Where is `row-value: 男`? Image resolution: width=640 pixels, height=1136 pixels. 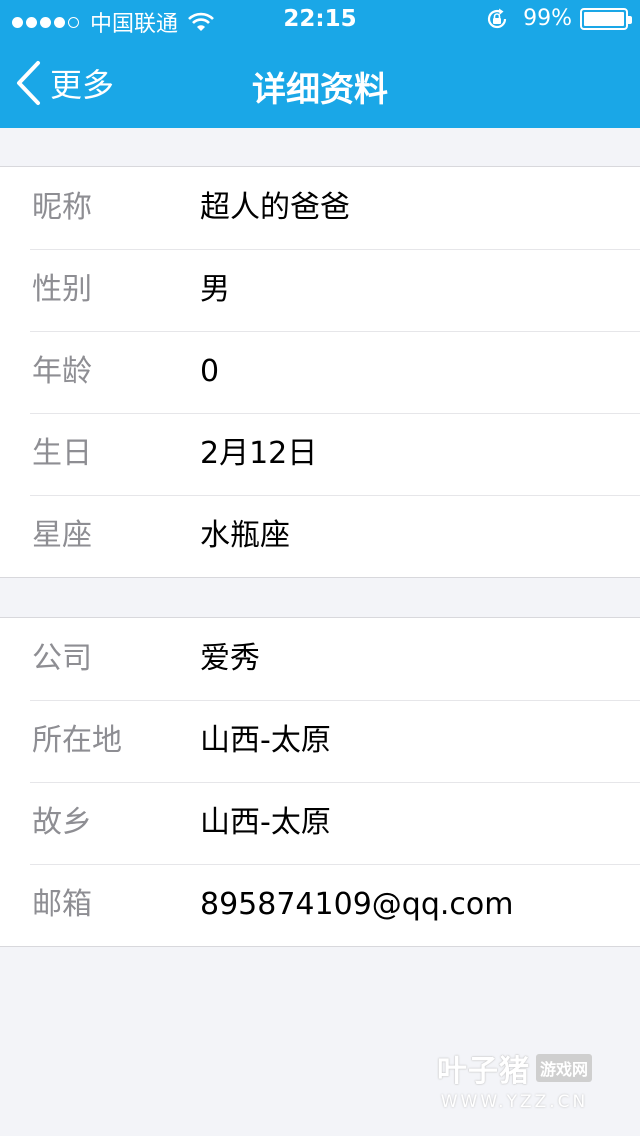
row-value: 男 is located at coordinates (215, 289).